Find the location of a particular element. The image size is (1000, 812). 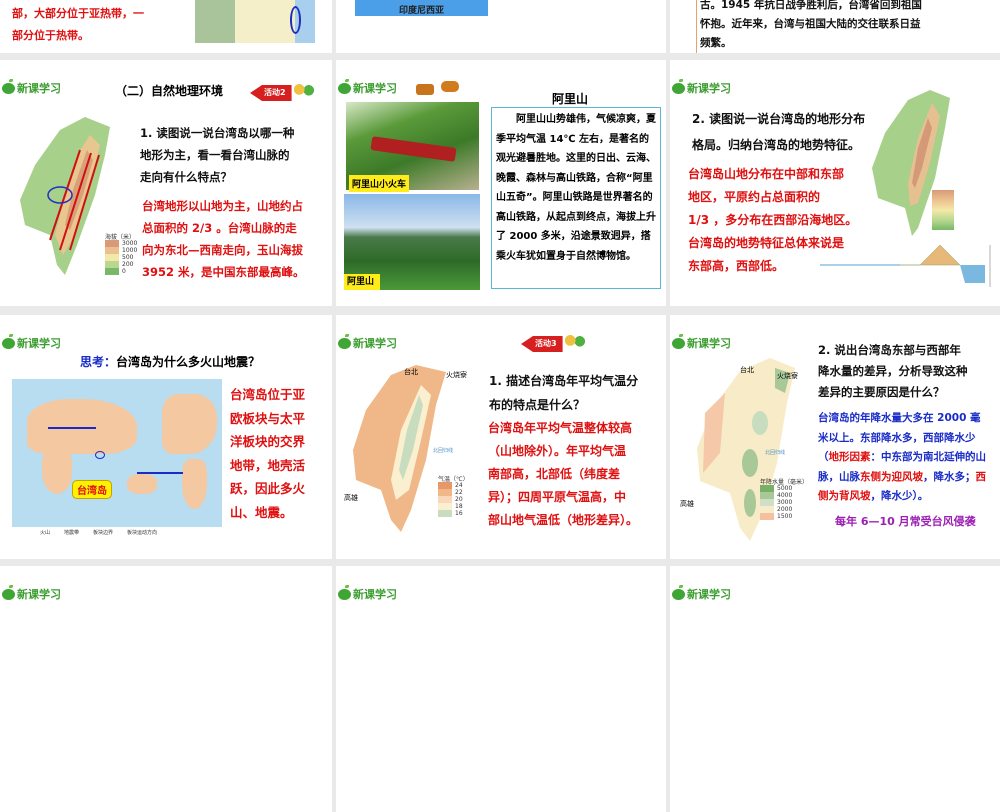

elevation-legend: 海拔（米） 3000 1000 500 200 0 is located at coordinates (121, 254).